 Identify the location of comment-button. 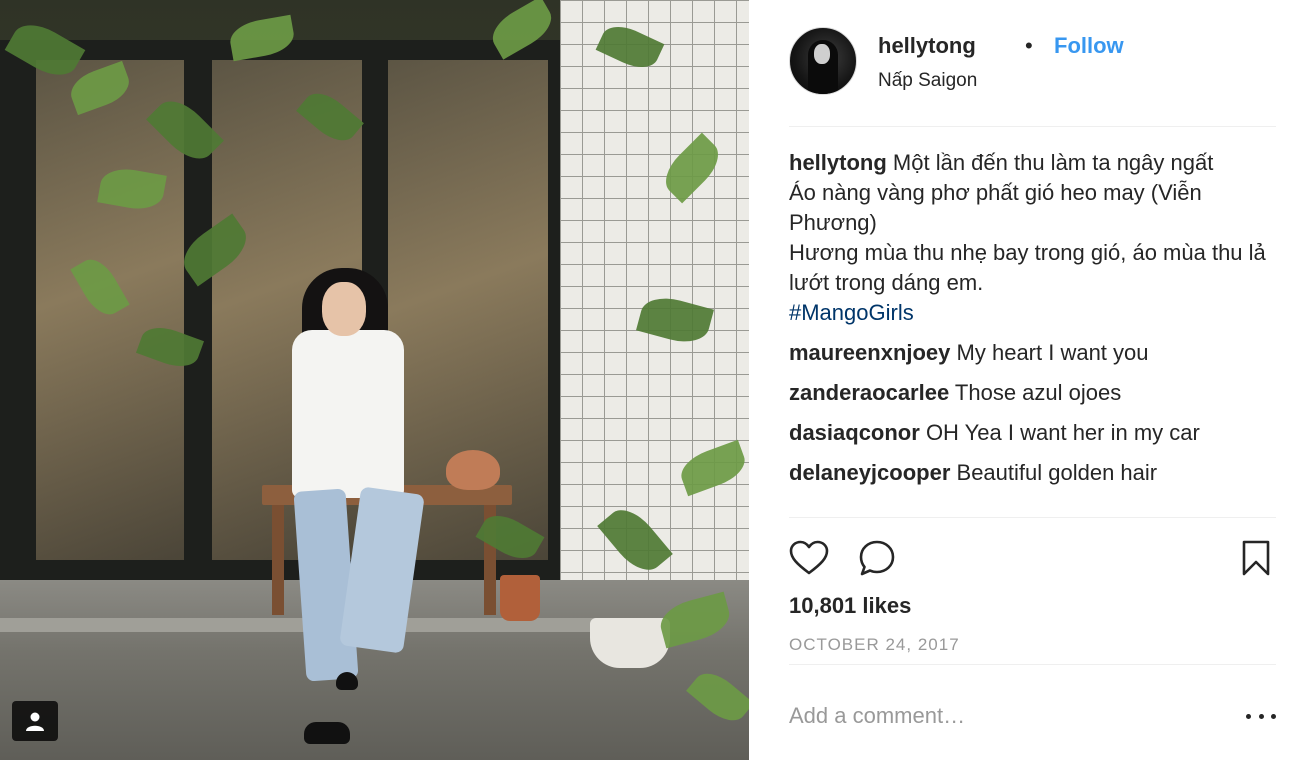
(877, 558).